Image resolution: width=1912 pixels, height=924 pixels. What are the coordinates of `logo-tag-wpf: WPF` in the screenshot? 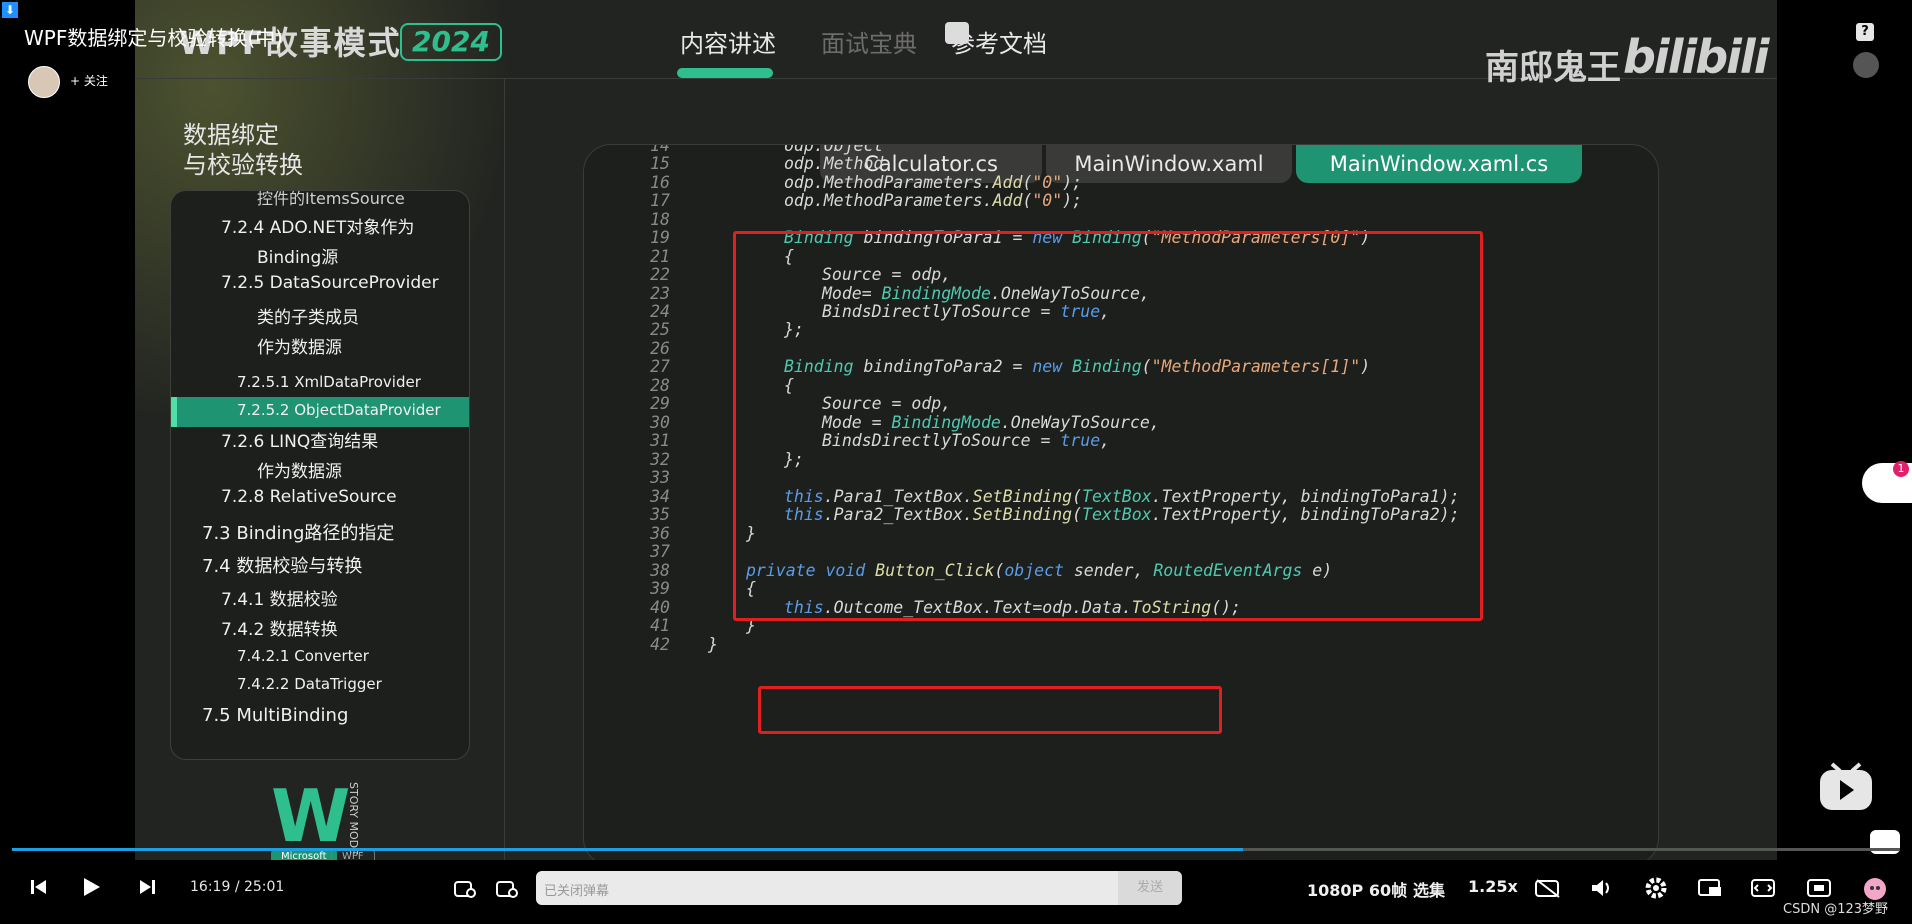 It's located at (353, 855).